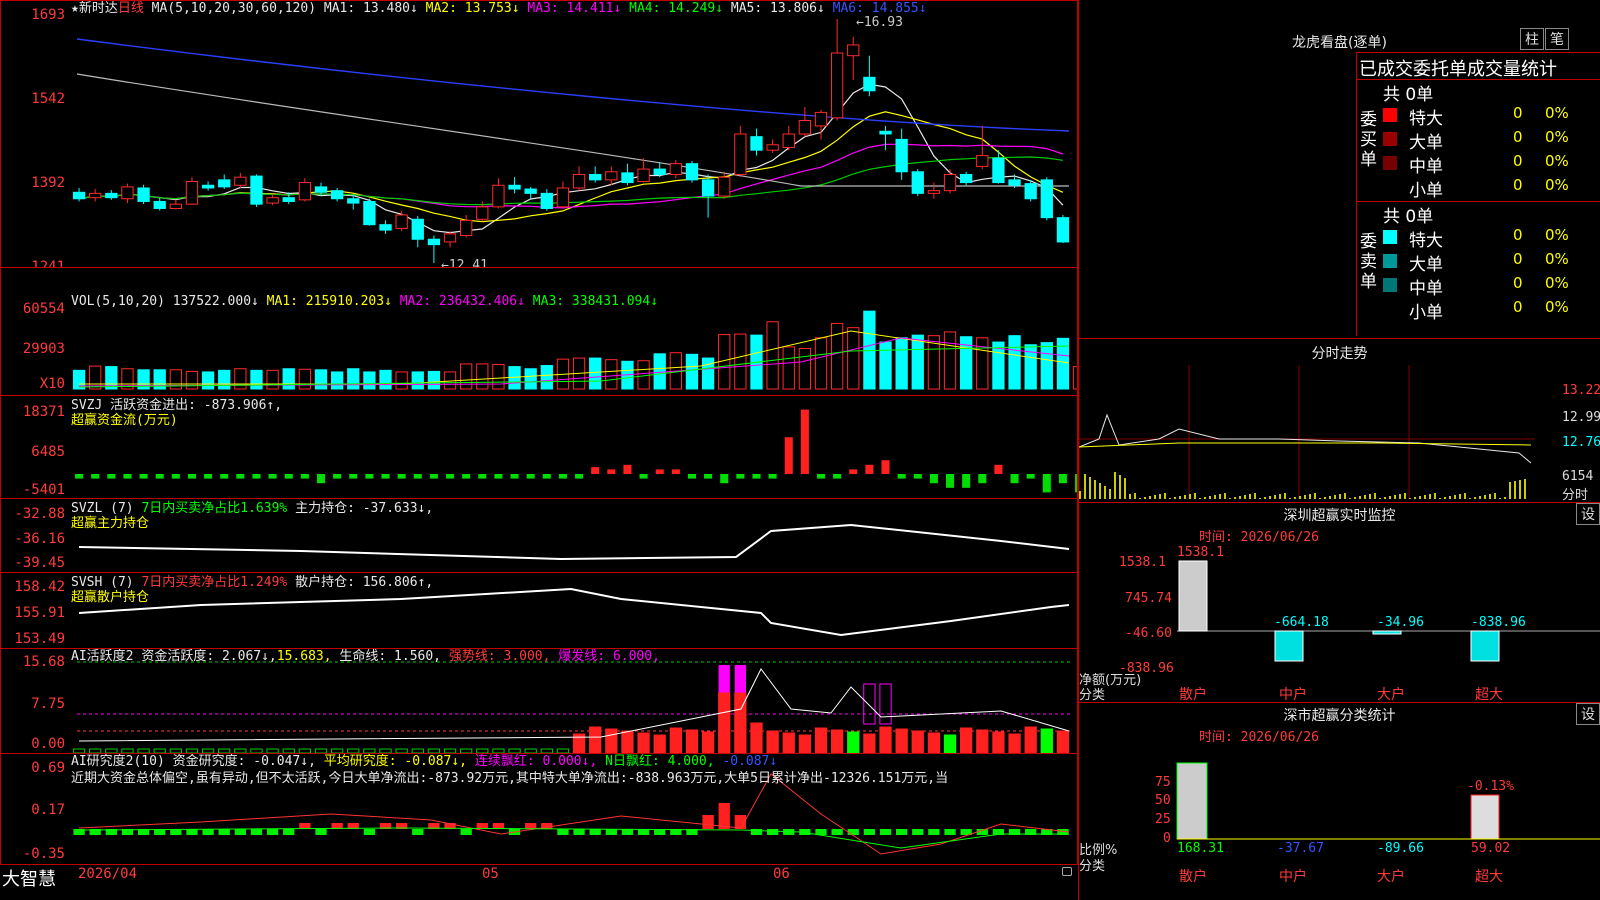 The width and height of the screenshot is (1600, 900). What do you see at coordinates (106, 656) in the screenshot?
I see `ai-title: AI活跃度2` at bounding box center [106, 656].